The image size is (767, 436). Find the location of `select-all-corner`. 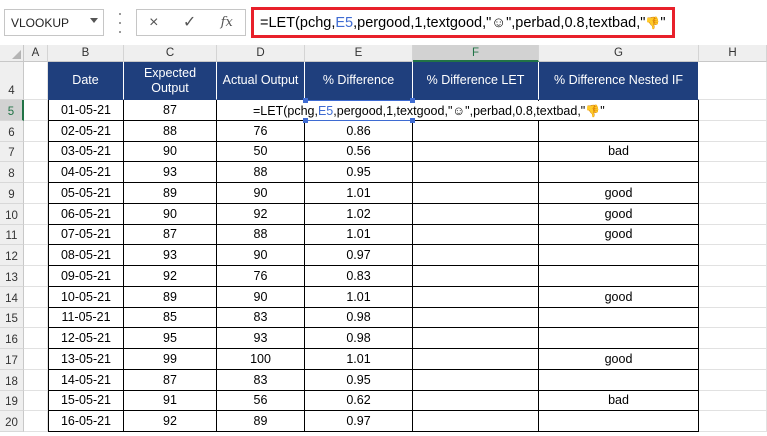

select-all-corner is located at coordinates (12, 53).